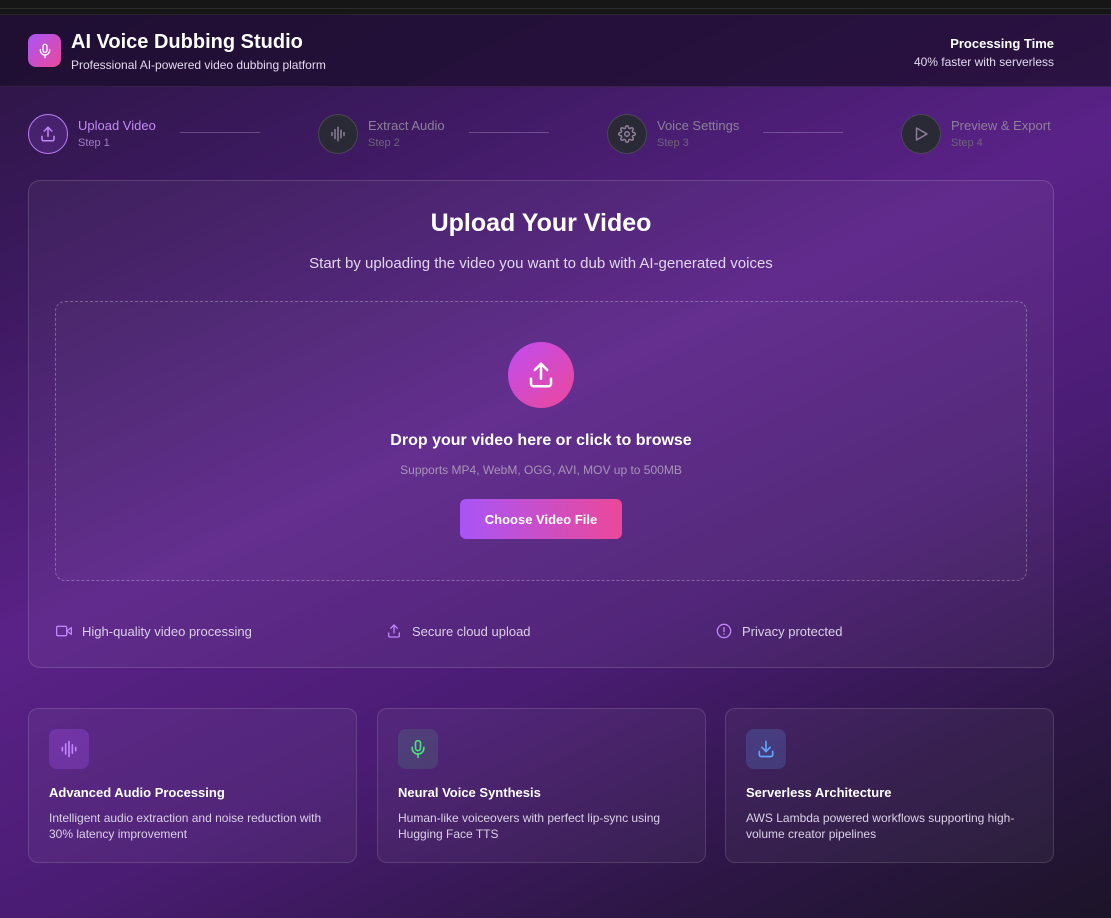 The image size is (1111, 918). What do you see at coordinates (471, 631) in the screenshot?
I see `feature-label: Secure cloud upload` at bounding box center [471, 631].